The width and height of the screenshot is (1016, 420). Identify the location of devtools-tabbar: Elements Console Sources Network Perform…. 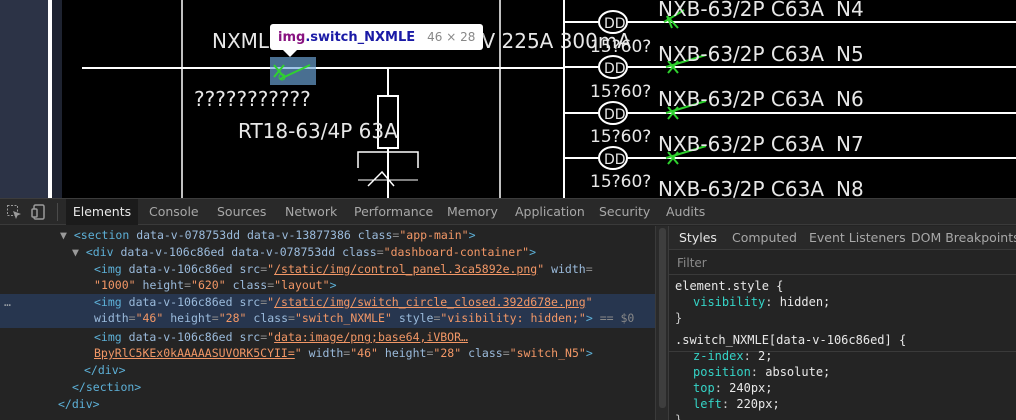
(508, 212).